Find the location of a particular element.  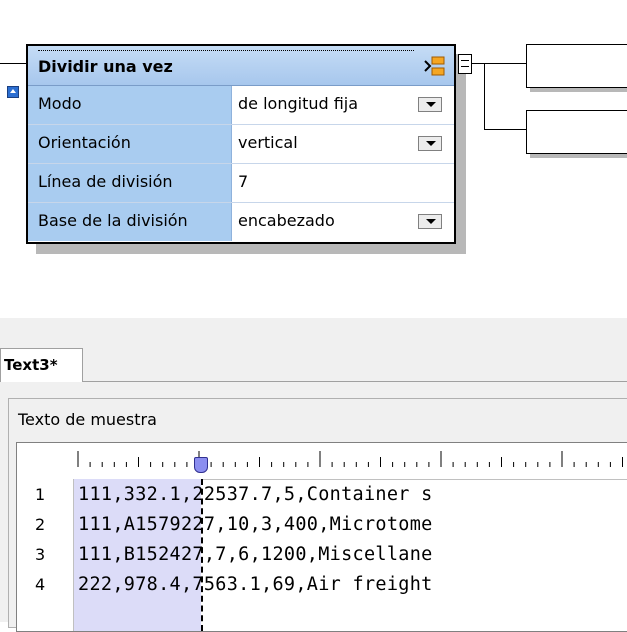

tab-text3: Text3* is located at coordinates (41, 365).